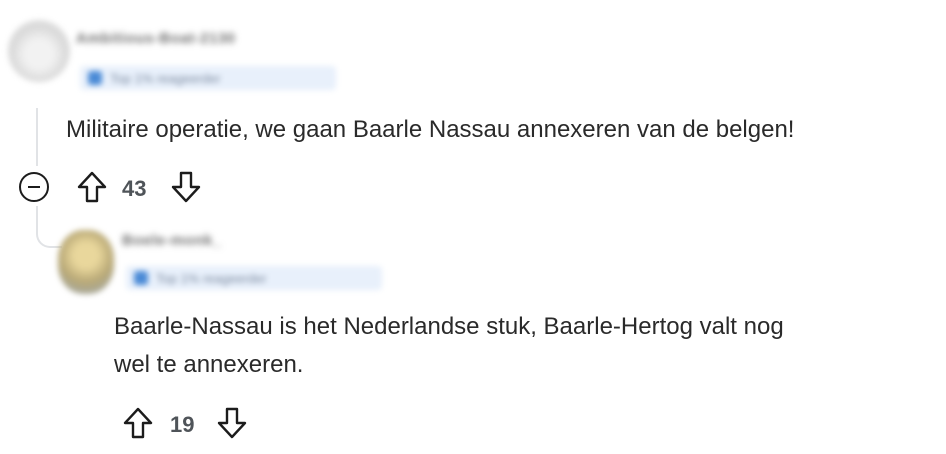 This screenshot has height=454, width=946. I want to click on minus-circle-icon, so click(34, 187).